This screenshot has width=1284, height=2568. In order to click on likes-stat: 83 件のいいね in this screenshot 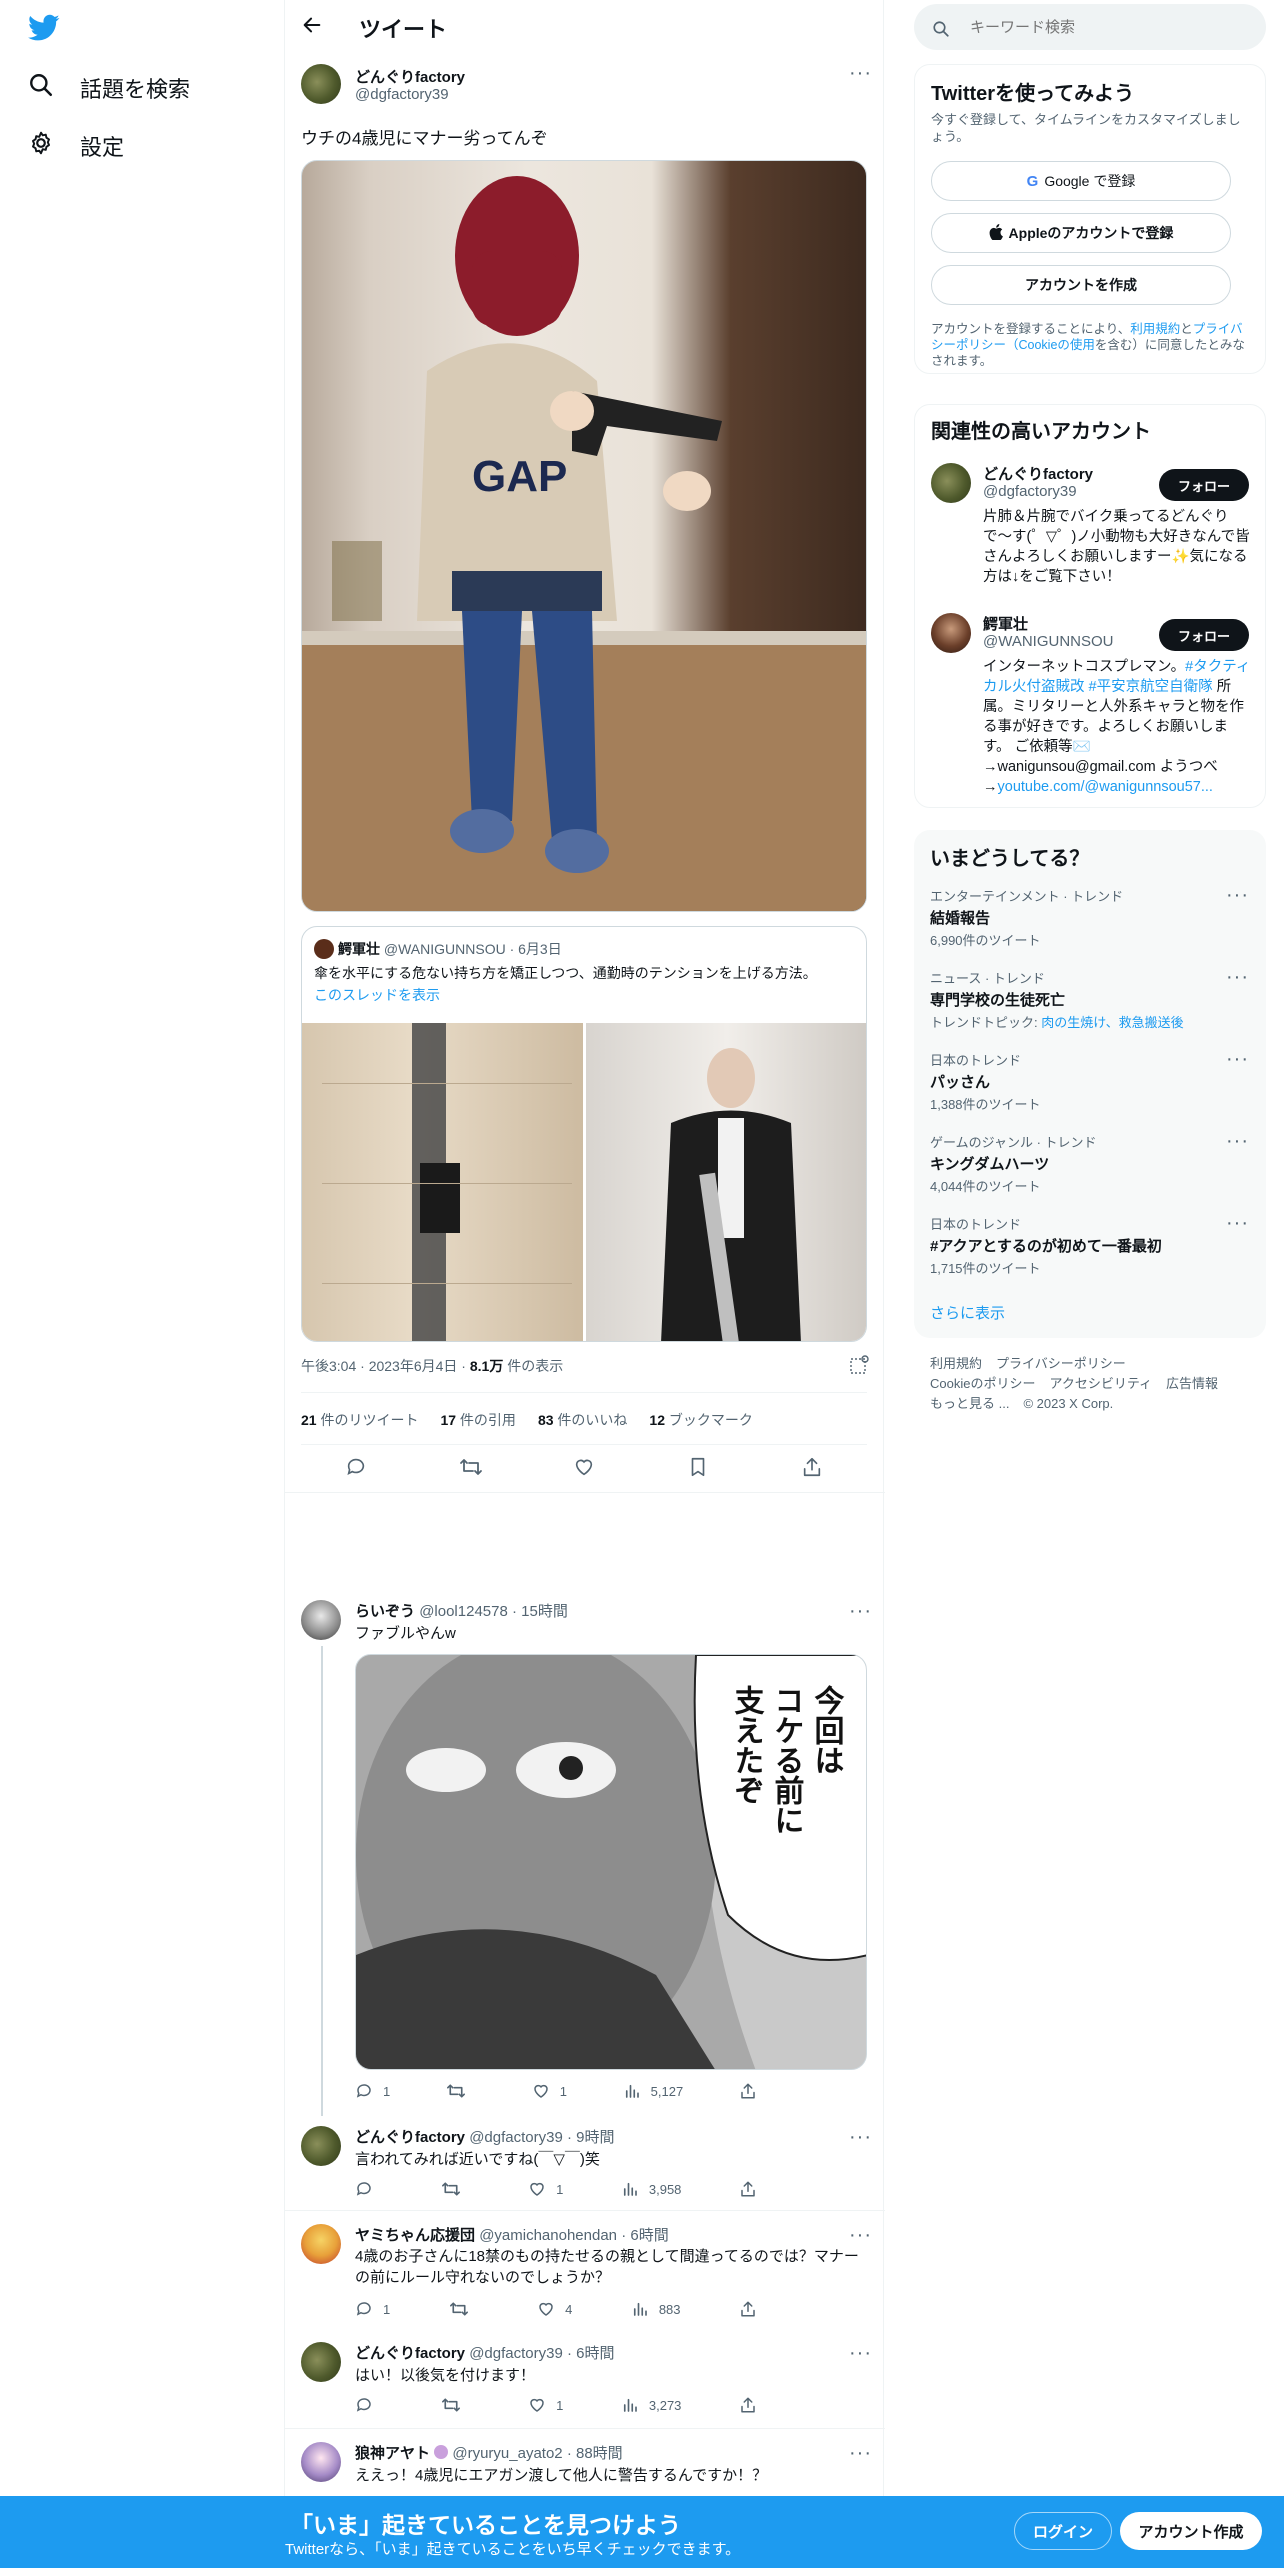, I will do `click(582, 1420)`.